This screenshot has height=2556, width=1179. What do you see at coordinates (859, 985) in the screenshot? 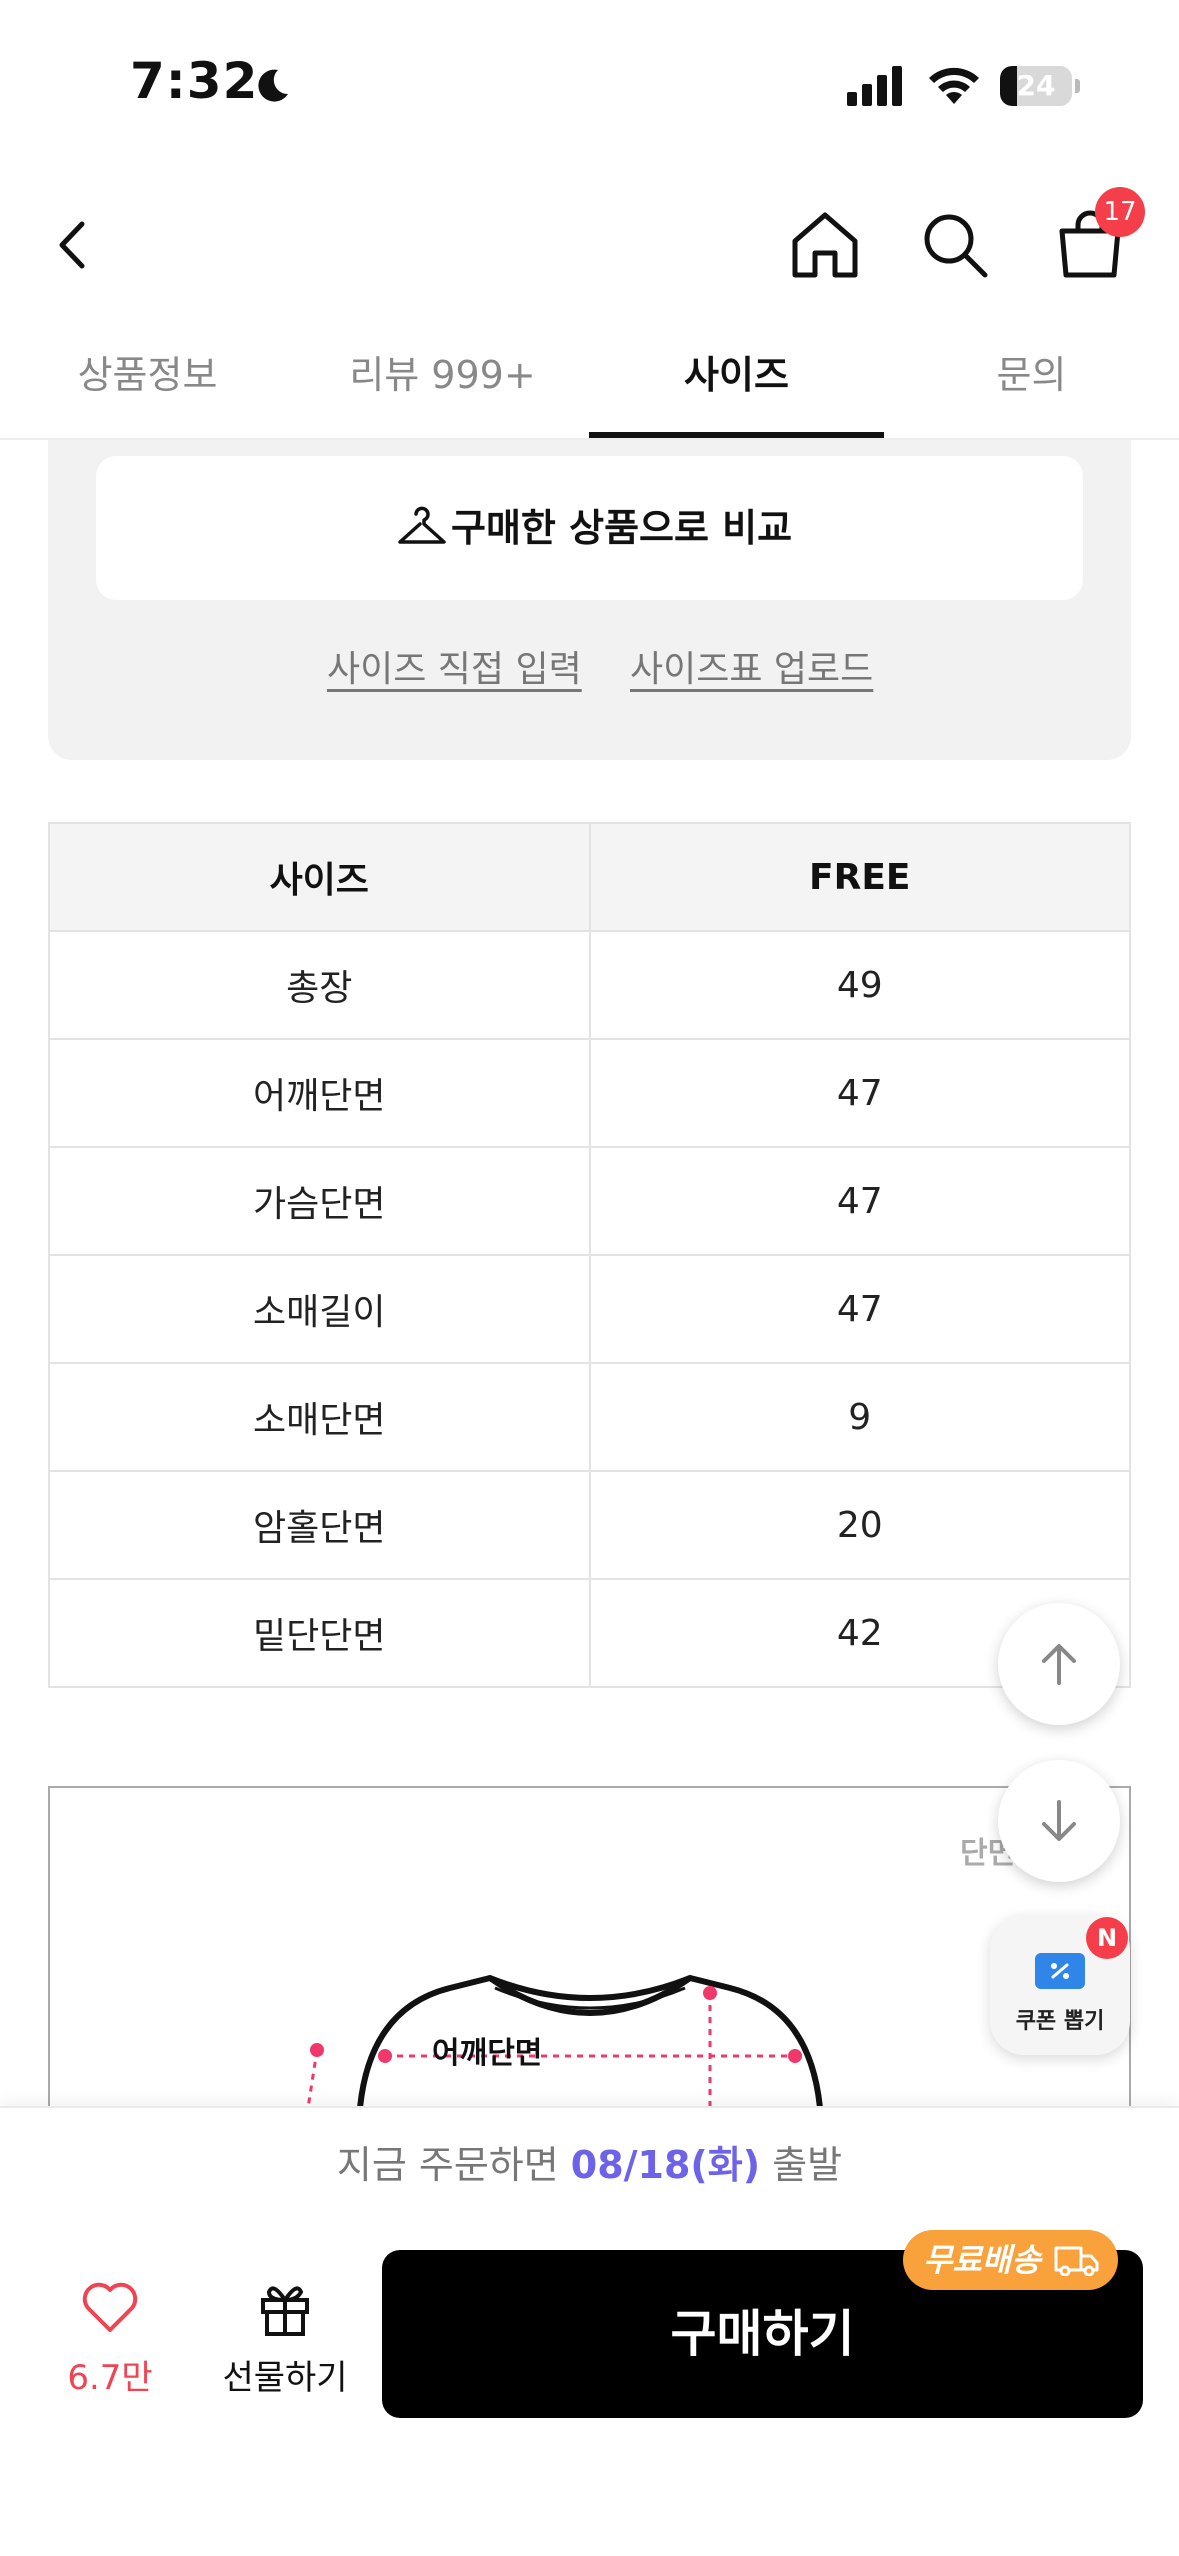
I see `measure-value: 49` at bounding box center [859, 985].